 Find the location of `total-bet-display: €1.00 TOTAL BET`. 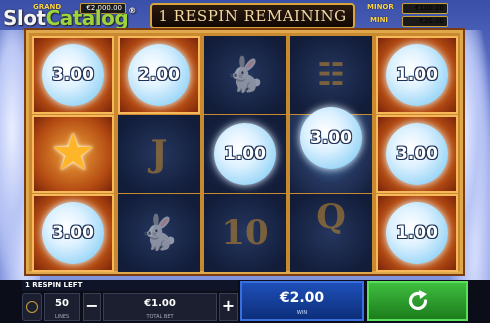

total-bet-display: €1.00 TOTAL BET is located at coordinates (160, 307).